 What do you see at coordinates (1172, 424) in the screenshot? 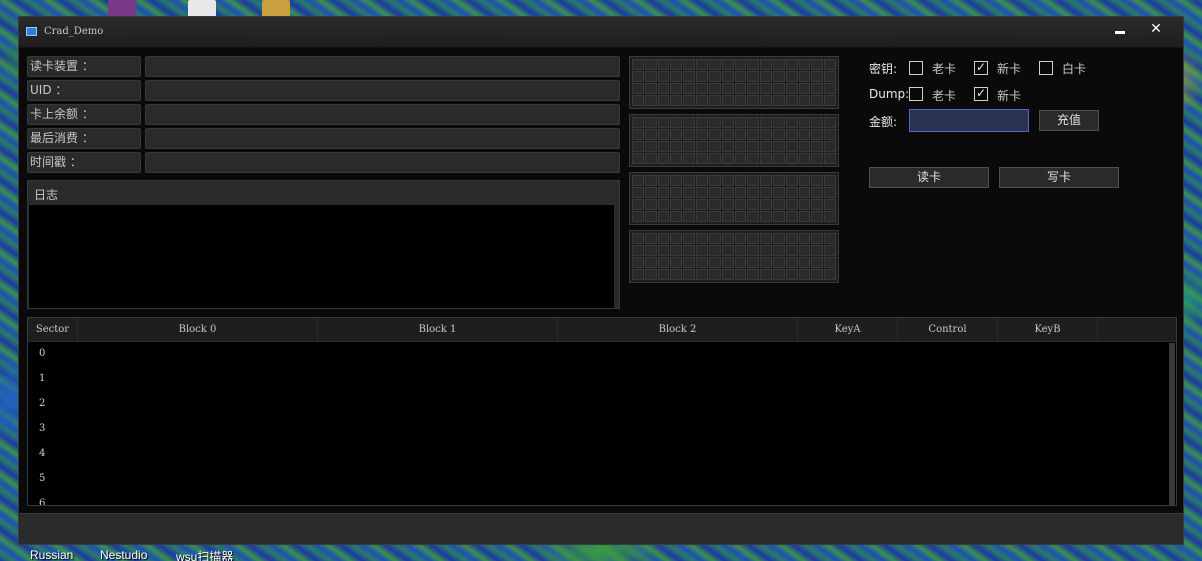
I see `table-scrollbar` at bounding box center [1172, 424].